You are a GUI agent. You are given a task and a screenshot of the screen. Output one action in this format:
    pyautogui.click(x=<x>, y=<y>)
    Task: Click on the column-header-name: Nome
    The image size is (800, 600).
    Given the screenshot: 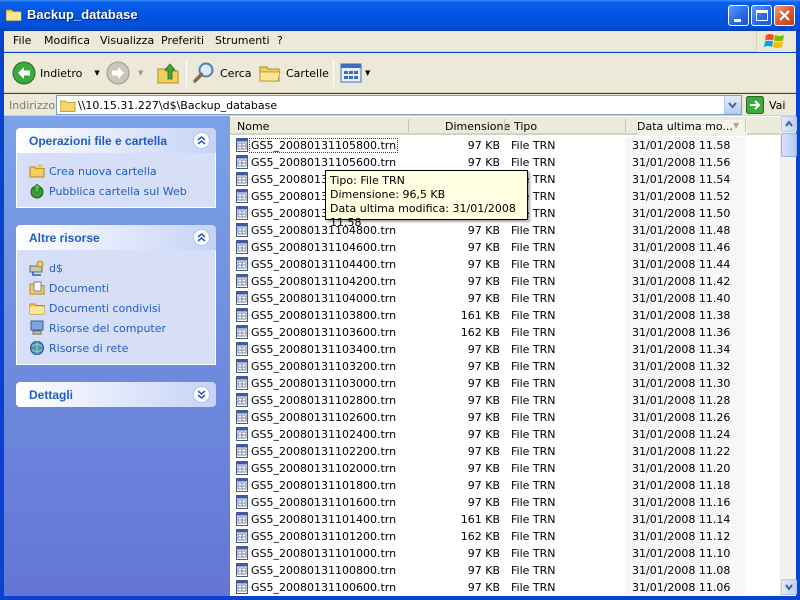 What is the action you would take?
    pyautogui.click(x=253, y=126)
    